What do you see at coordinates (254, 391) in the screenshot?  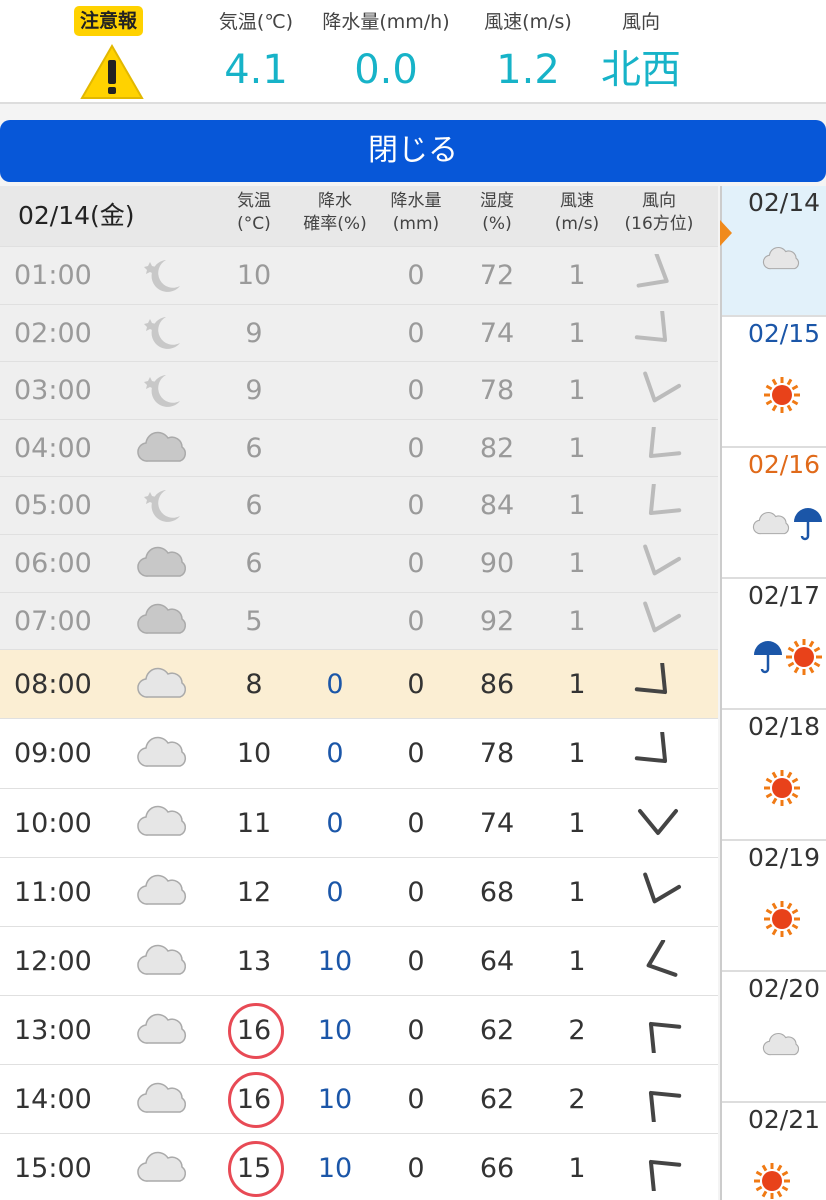 I see `row-temperature: 9` at bounding box center [254, 391].